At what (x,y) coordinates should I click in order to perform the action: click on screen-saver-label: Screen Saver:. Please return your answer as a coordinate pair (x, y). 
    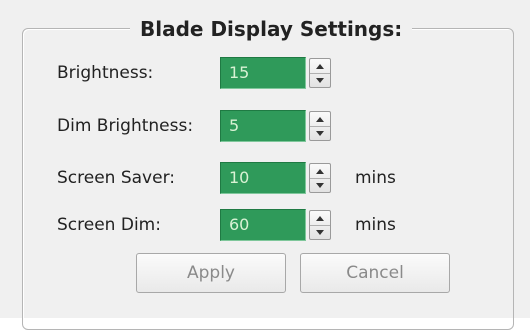
    Looking at the image, I should click on (116, 178).